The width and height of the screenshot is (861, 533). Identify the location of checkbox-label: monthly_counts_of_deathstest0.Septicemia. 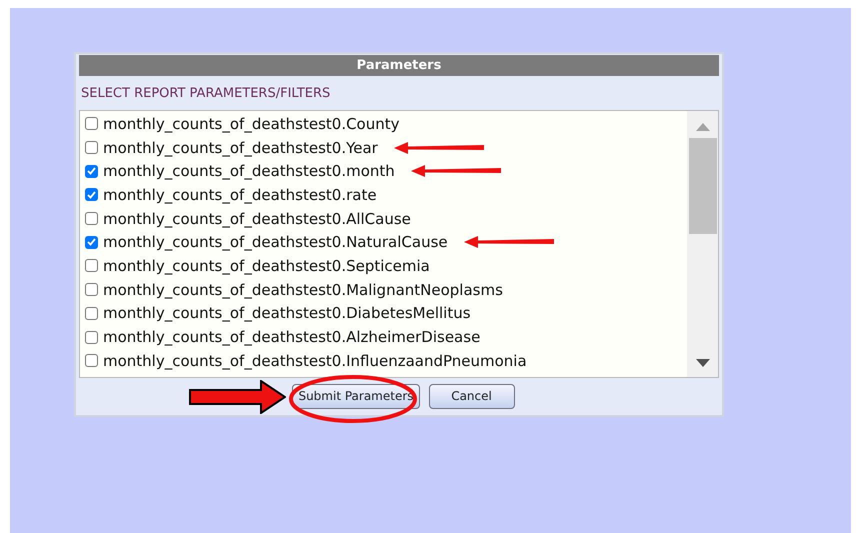
(266, 265).